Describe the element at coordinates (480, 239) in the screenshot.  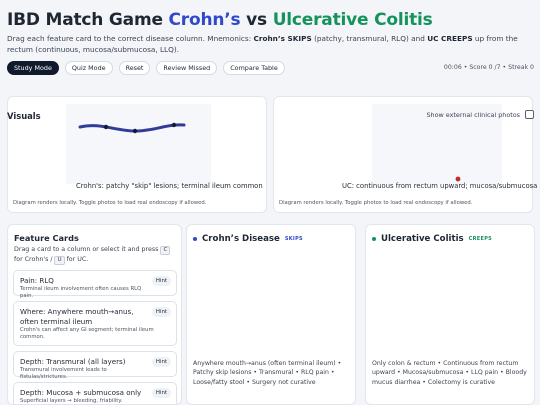
I see `uc-mnemonic-tag: CREEPS` at that location.